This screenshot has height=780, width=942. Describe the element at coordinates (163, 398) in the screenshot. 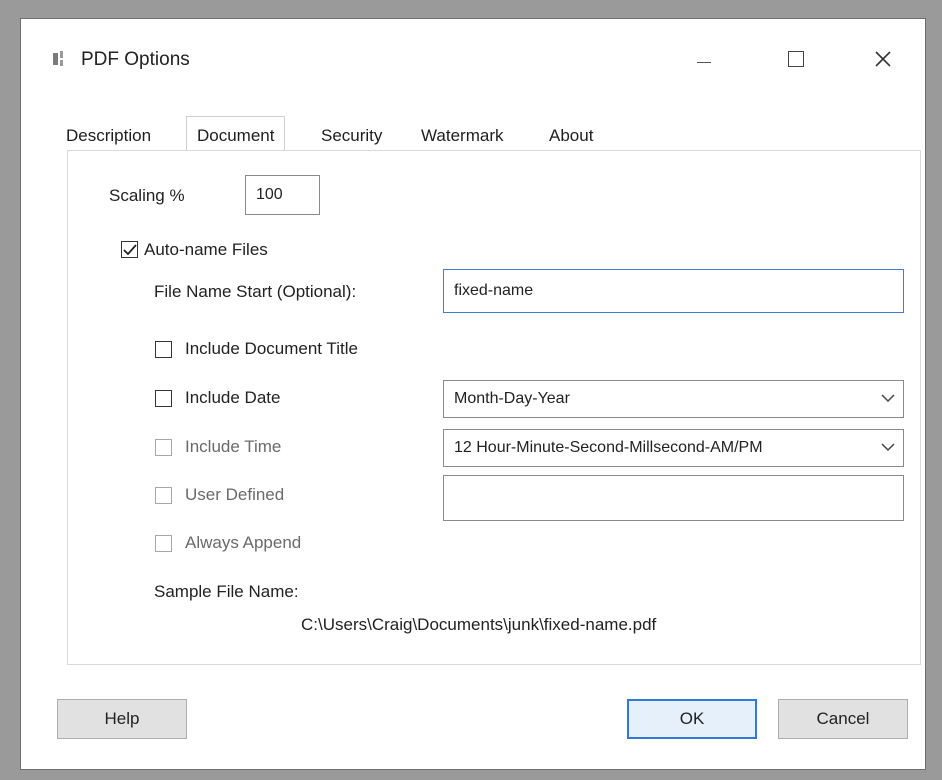

I see `include-date-checkbox` at that location.